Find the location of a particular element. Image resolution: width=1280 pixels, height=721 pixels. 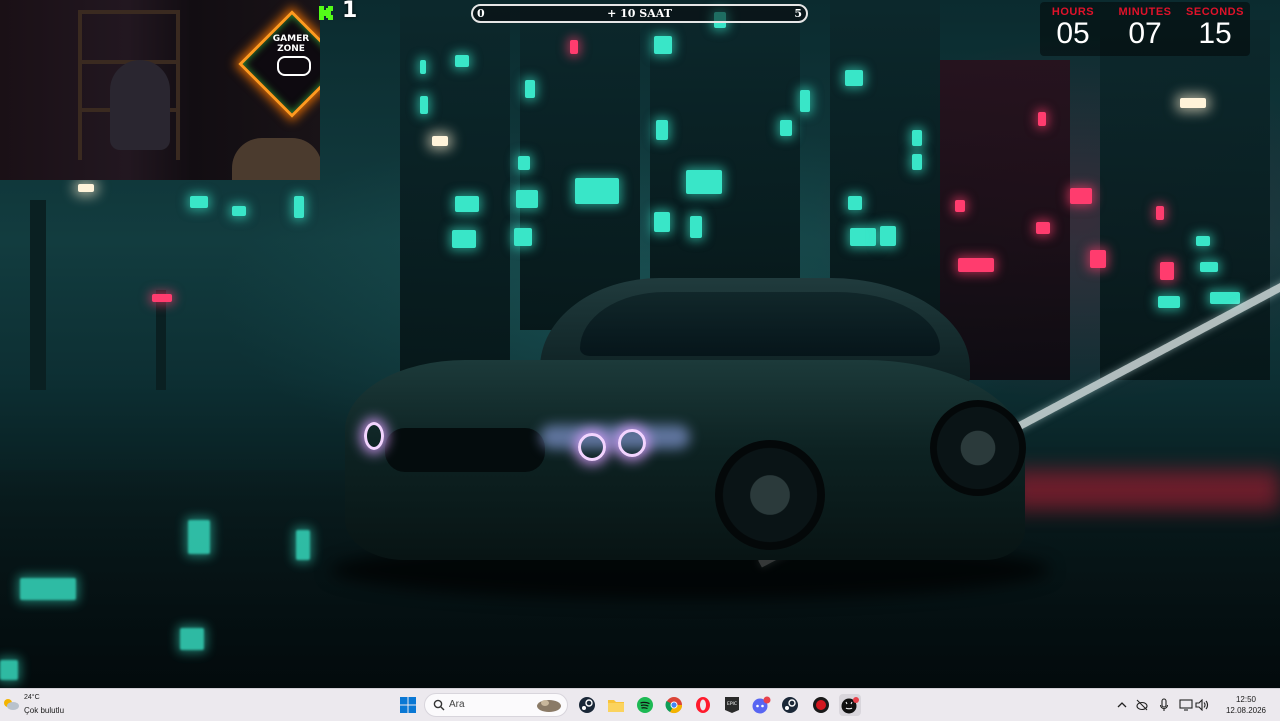

webcam-feed: GAMER ZONE is located at coordinates (160, 90).